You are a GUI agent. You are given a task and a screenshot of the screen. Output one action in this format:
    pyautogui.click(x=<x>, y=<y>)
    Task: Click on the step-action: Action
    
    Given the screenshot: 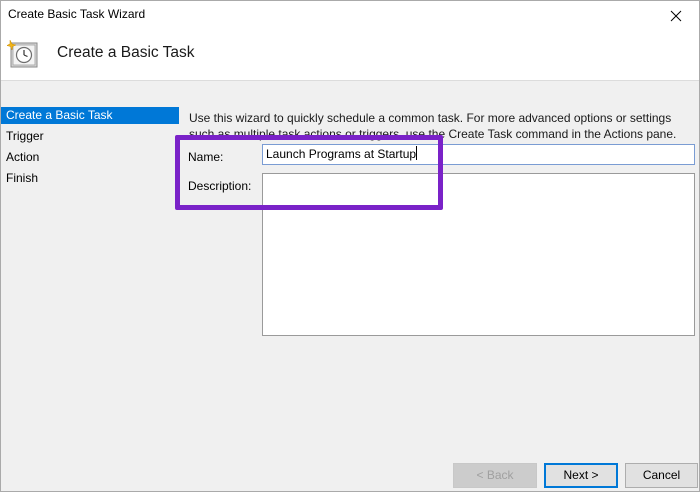 What is the action you would take?
    pyautogui.click(x=90, y=157)
    